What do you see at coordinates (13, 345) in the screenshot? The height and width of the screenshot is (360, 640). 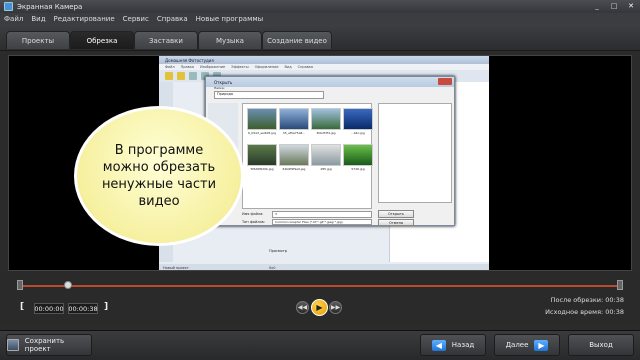 I see `save-icon` at bounding box center [13, 345].